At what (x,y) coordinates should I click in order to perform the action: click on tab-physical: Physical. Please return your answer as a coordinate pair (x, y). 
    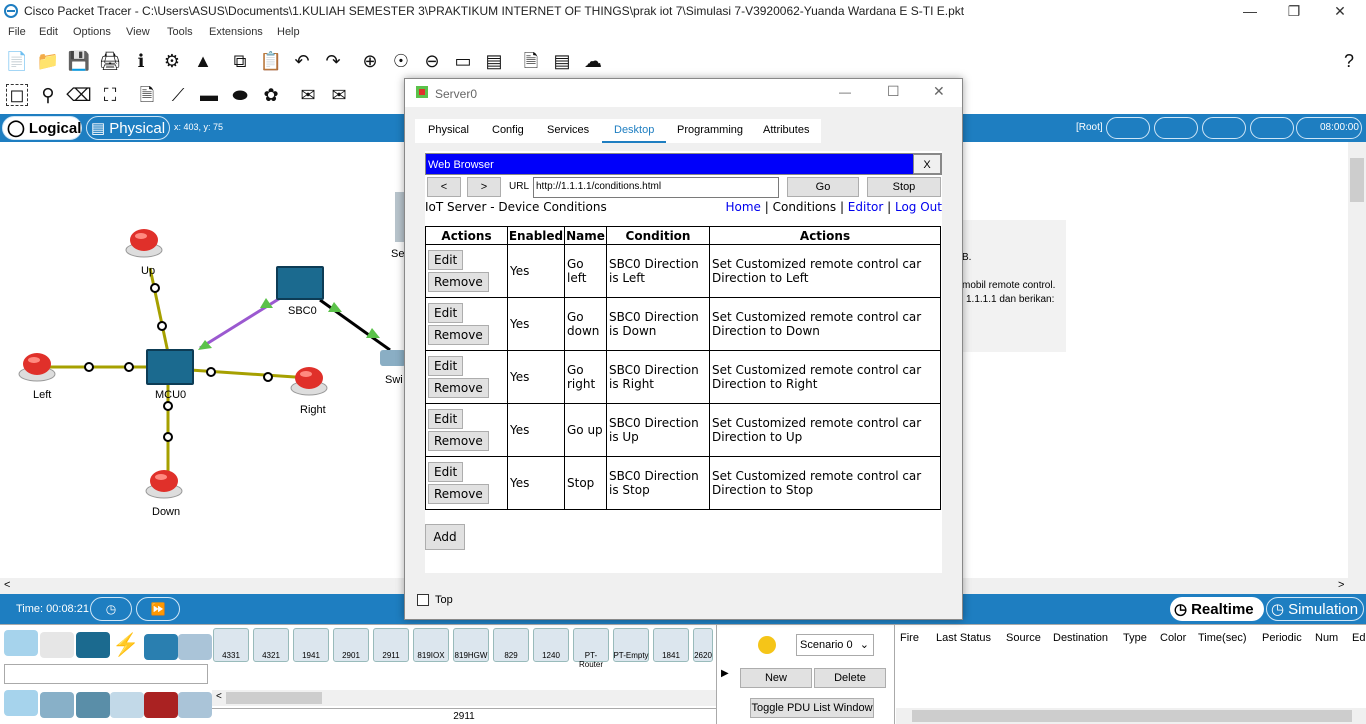
    Looking at the image, I should click on (448, 130).